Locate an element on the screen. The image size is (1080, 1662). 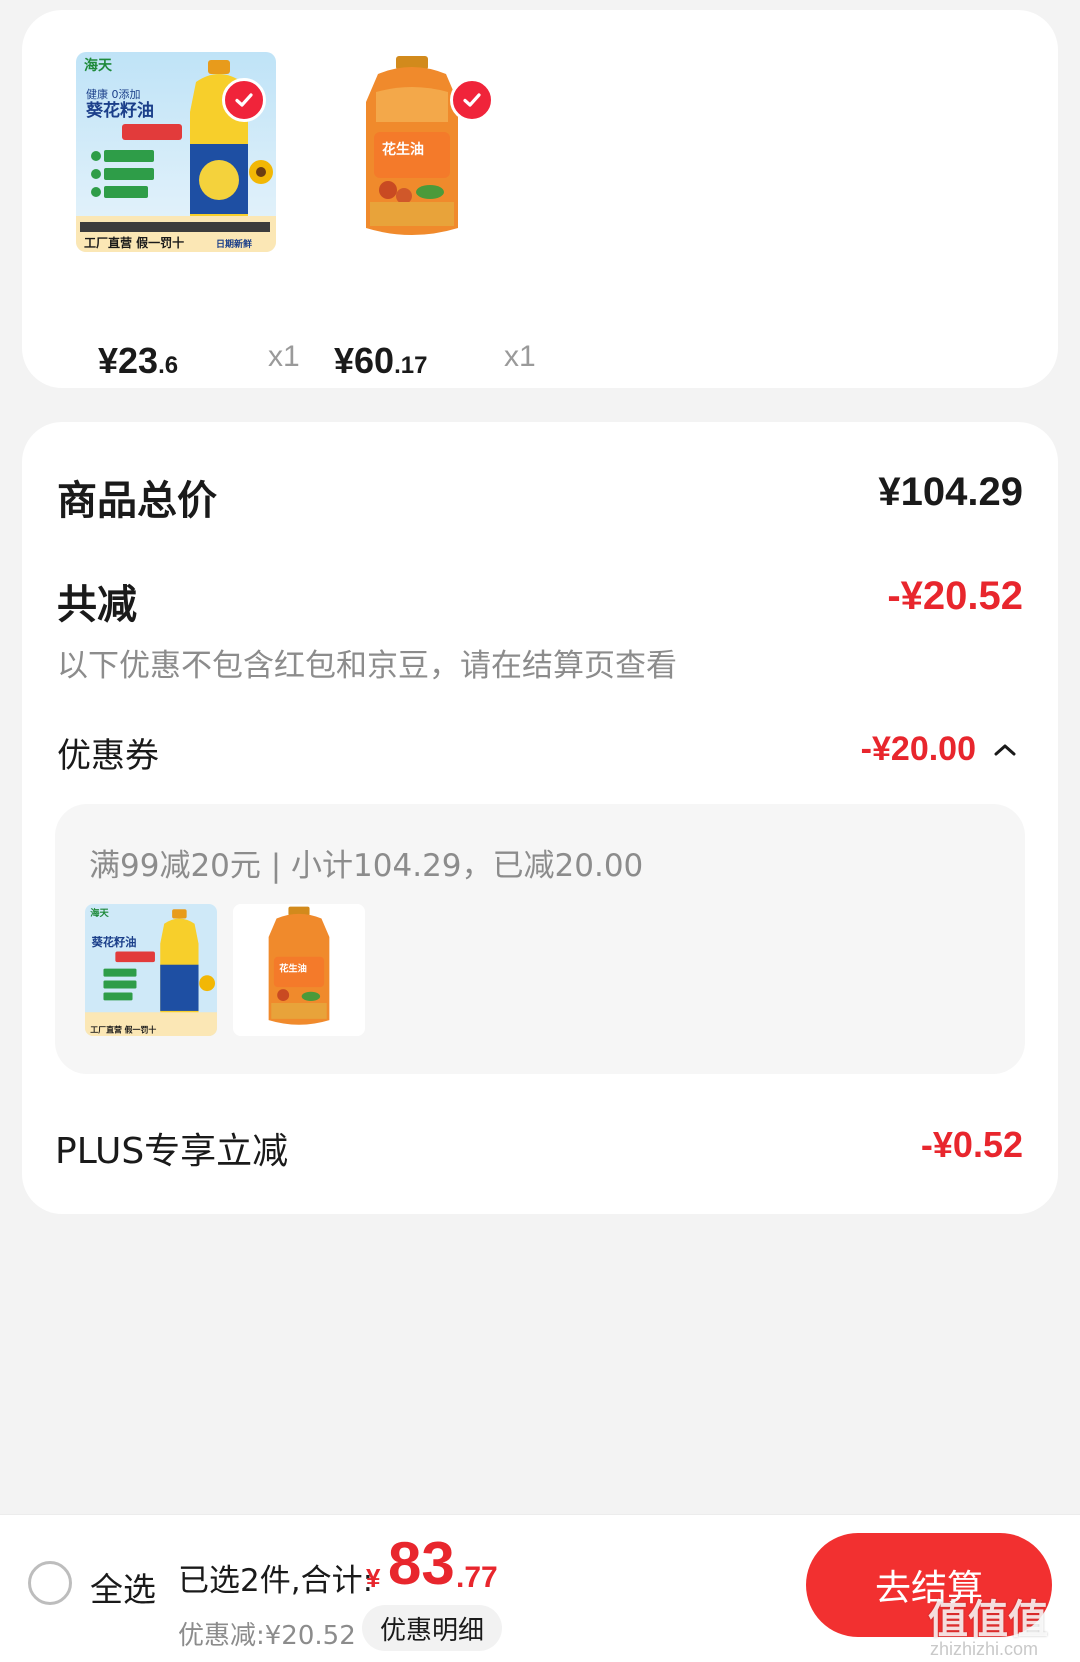
select-all-label: 全选 is located at coordinates (123, 1587).